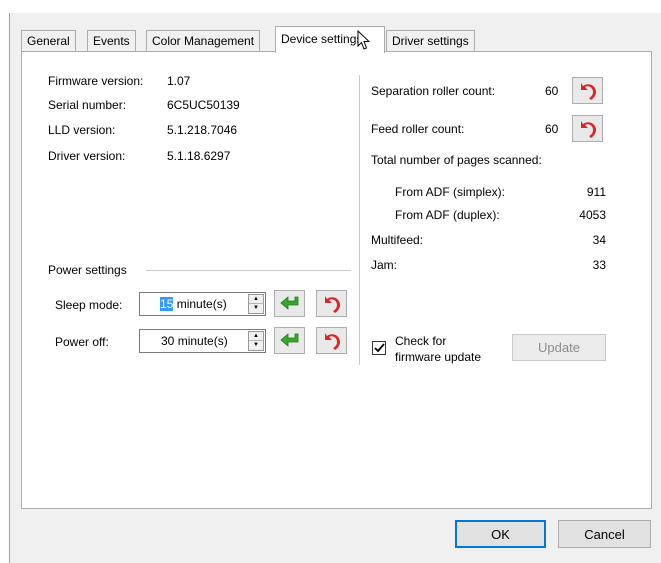  Describe the element at coordinates (433, 91) in the screenshot. I see `separation-roller-count-label: Separation roller count:` at that location.